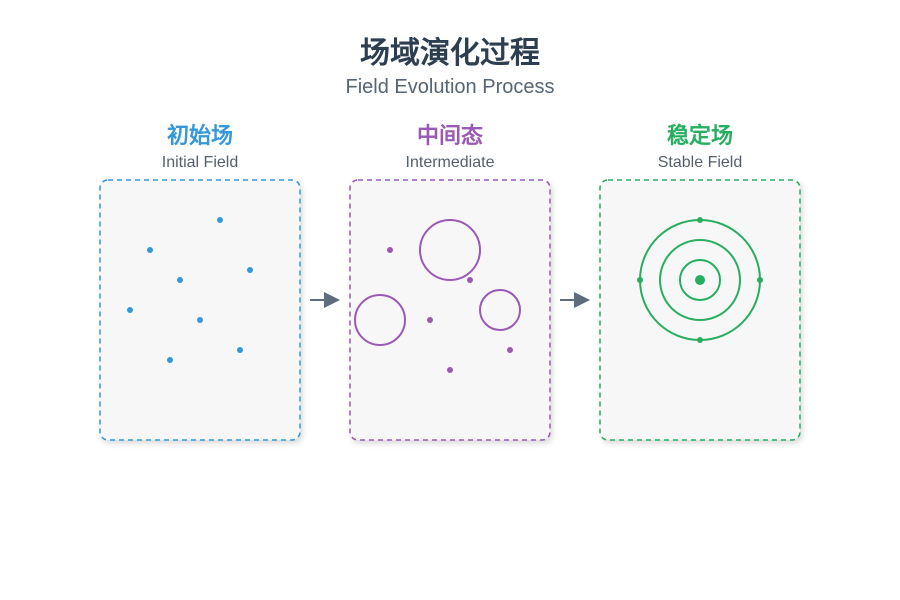 The width and height of the screenshot is (900, 600). I want to click on core-dot, so click(700, 280).